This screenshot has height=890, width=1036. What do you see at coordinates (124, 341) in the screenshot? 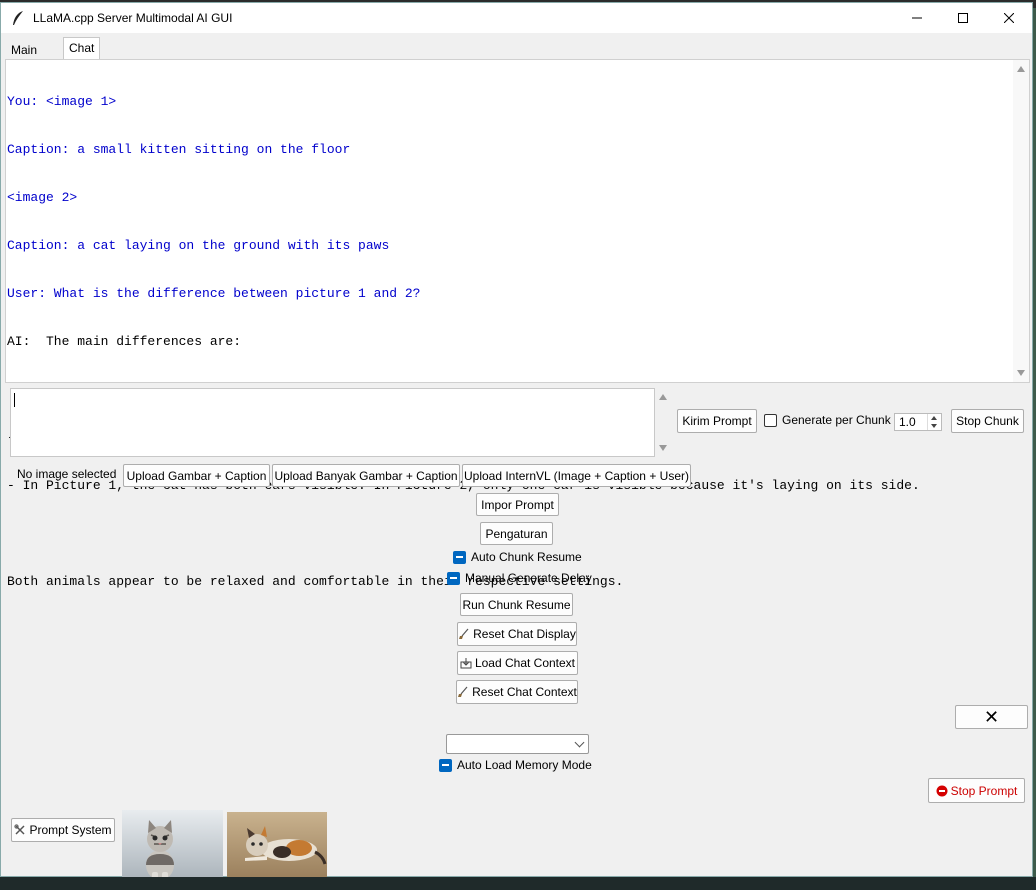
I see `chat-line: AI: The main differences are:` at bounding box center [124, 341].